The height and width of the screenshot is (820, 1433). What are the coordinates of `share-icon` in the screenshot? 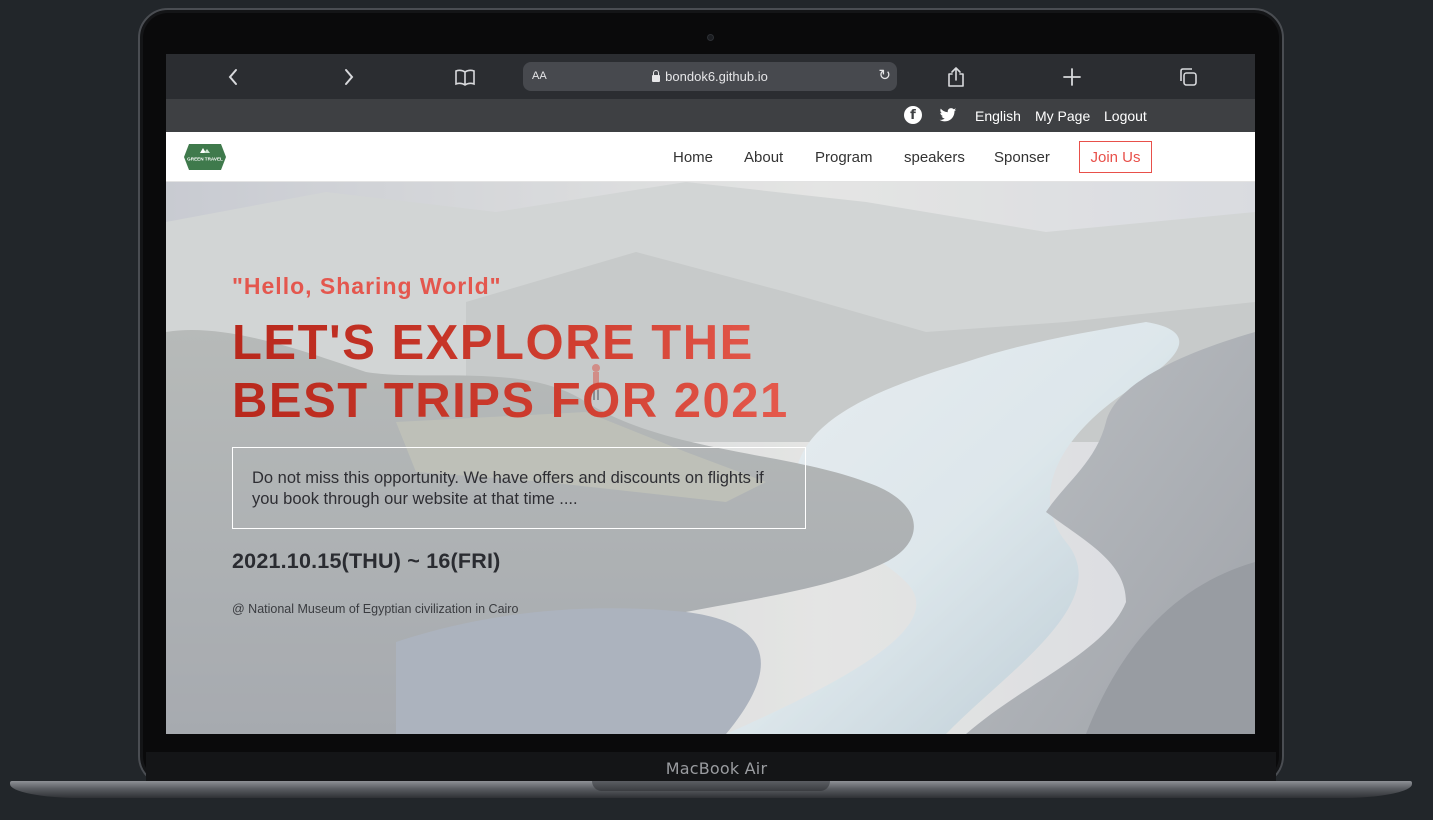 It's located at (956, 77).